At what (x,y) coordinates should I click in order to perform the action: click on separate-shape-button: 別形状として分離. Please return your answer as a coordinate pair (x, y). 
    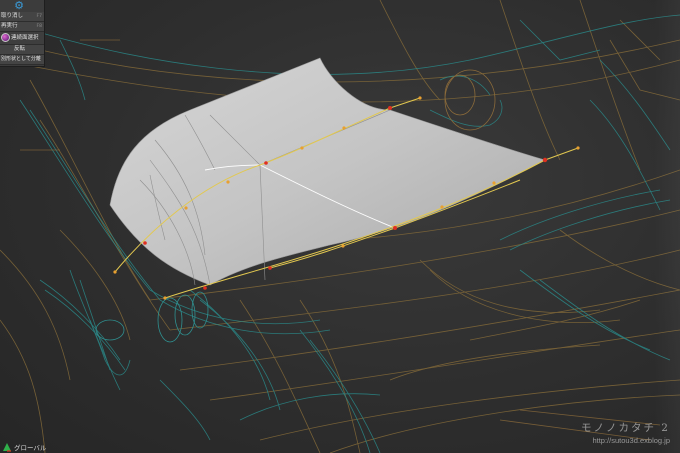
    Looking at the image, I should click on (22, 60).